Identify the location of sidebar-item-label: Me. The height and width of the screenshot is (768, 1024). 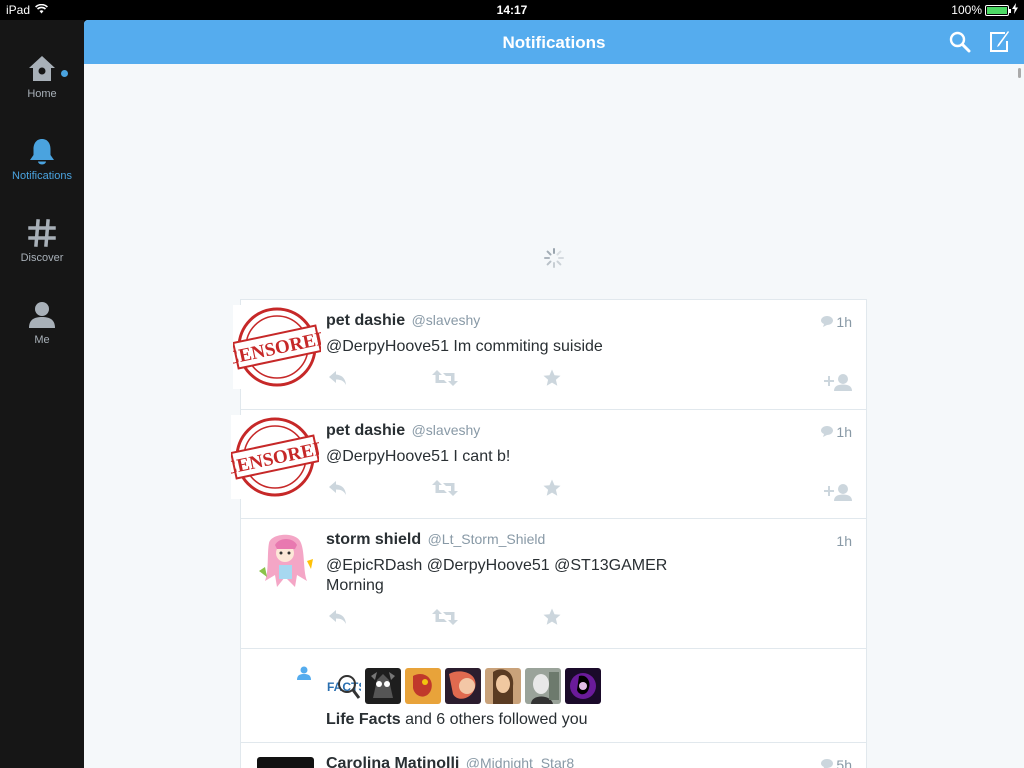
(42, 340).